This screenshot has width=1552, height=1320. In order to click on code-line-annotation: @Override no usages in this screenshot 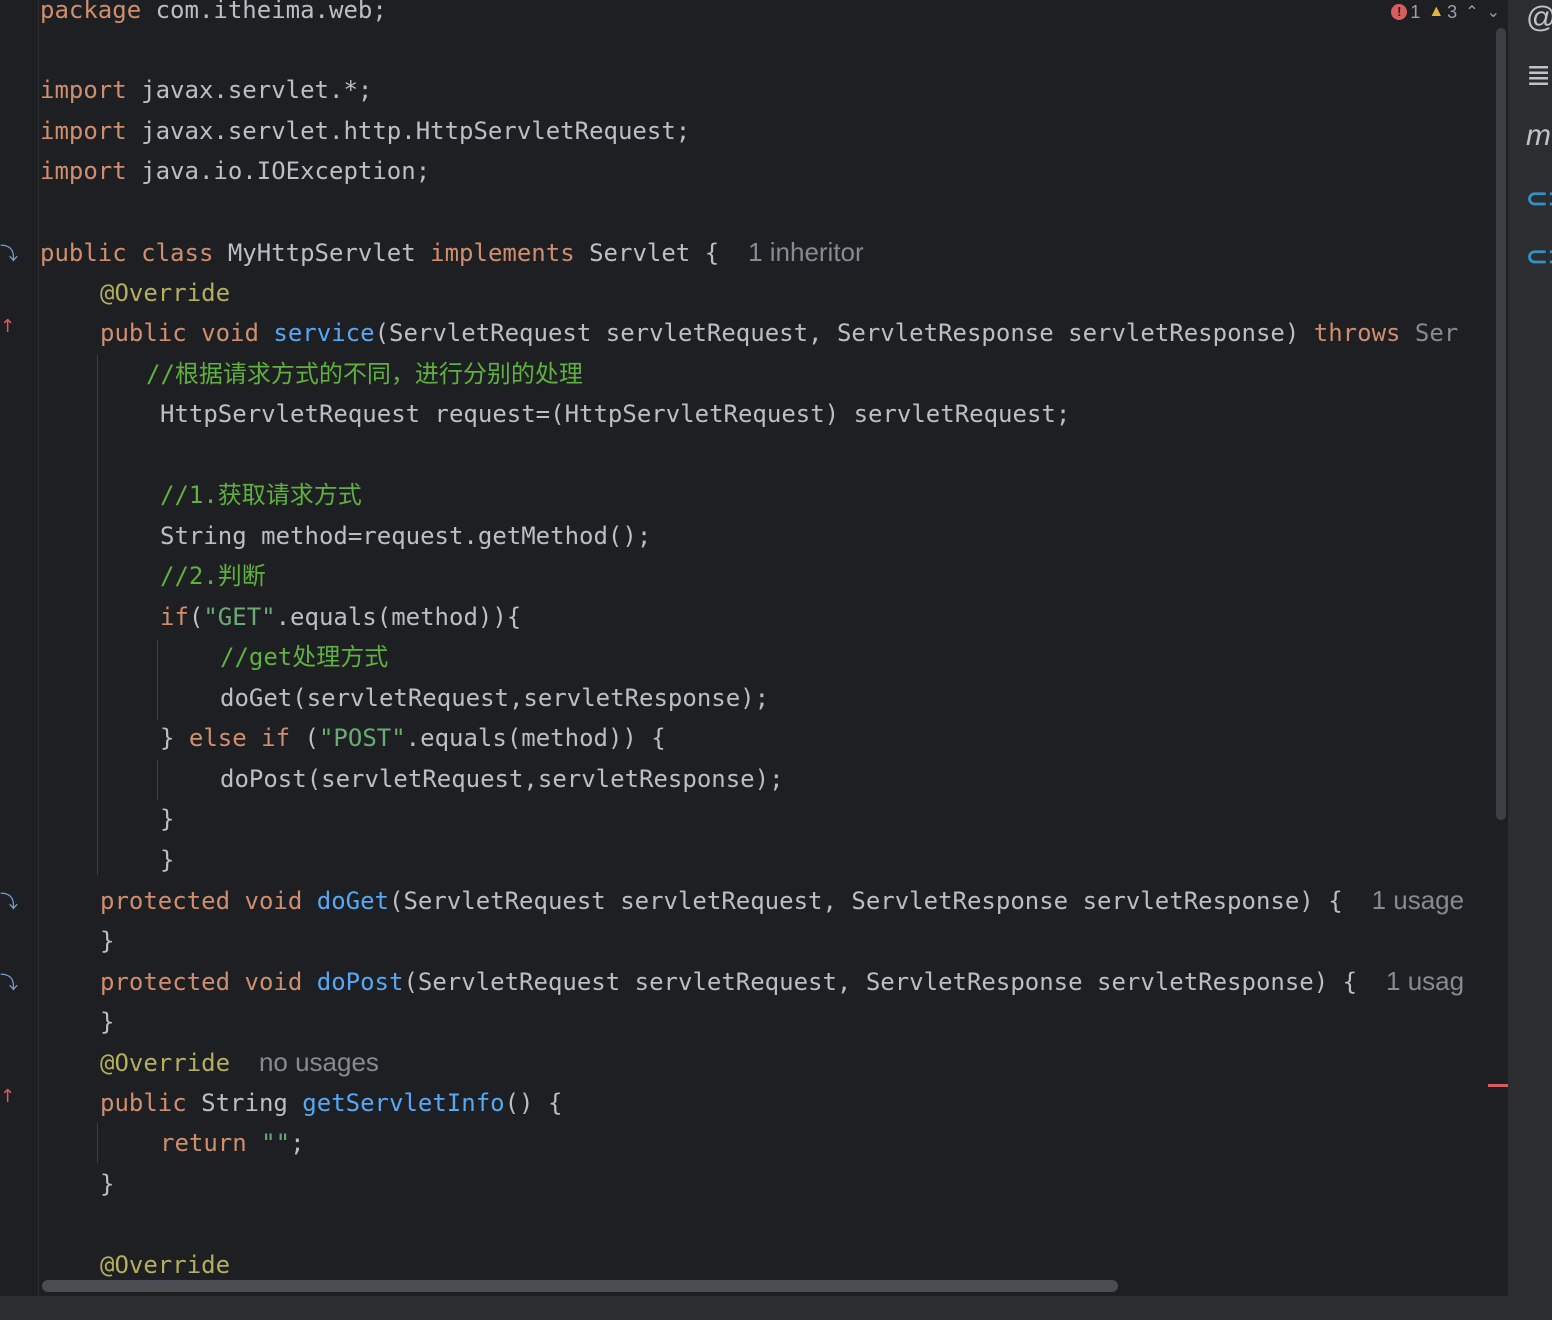, I will do `click(239, 1062)`.